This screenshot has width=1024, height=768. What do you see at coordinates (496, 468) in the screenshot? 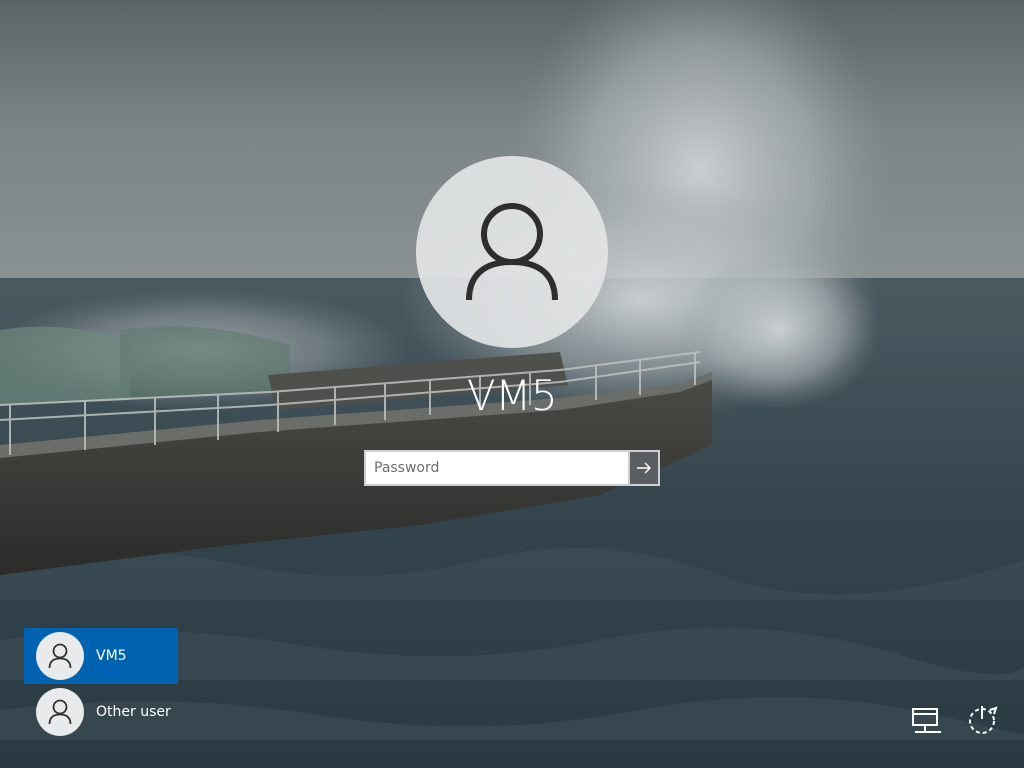
I see `password-input` at bounding box center [496, 468].